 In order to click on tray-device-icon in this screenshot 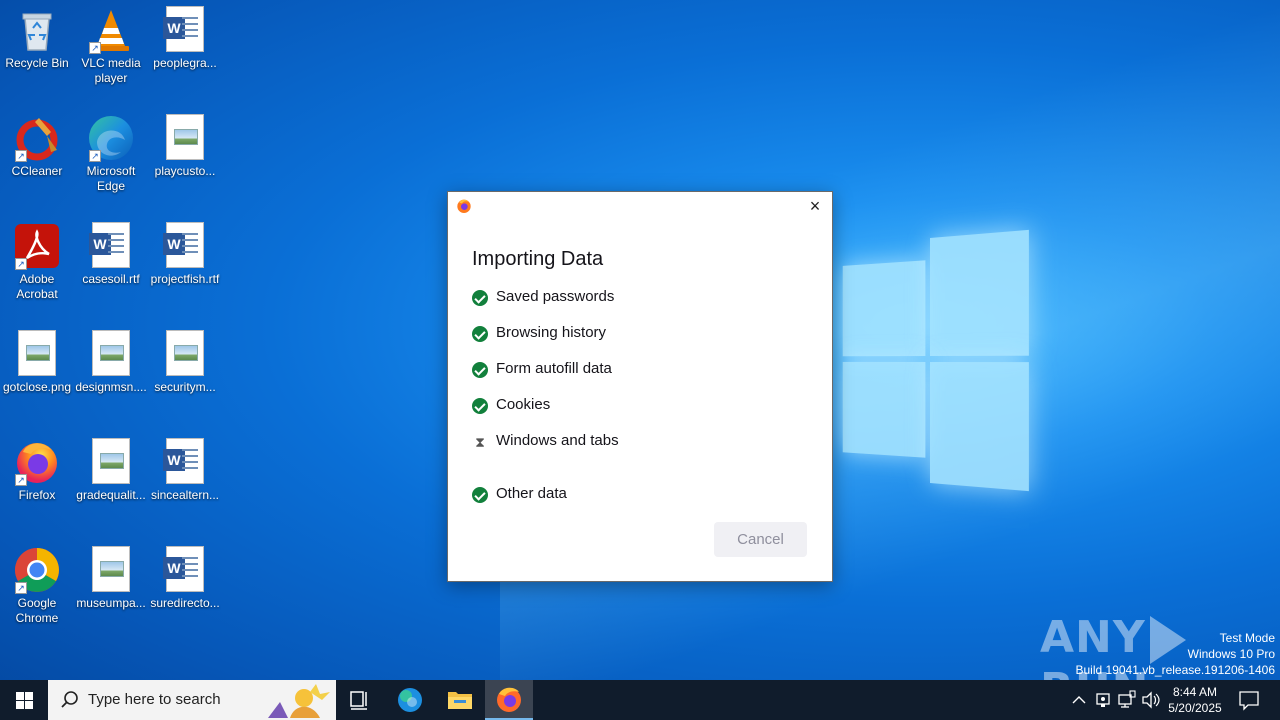, I will do `click(1103, 700)`.